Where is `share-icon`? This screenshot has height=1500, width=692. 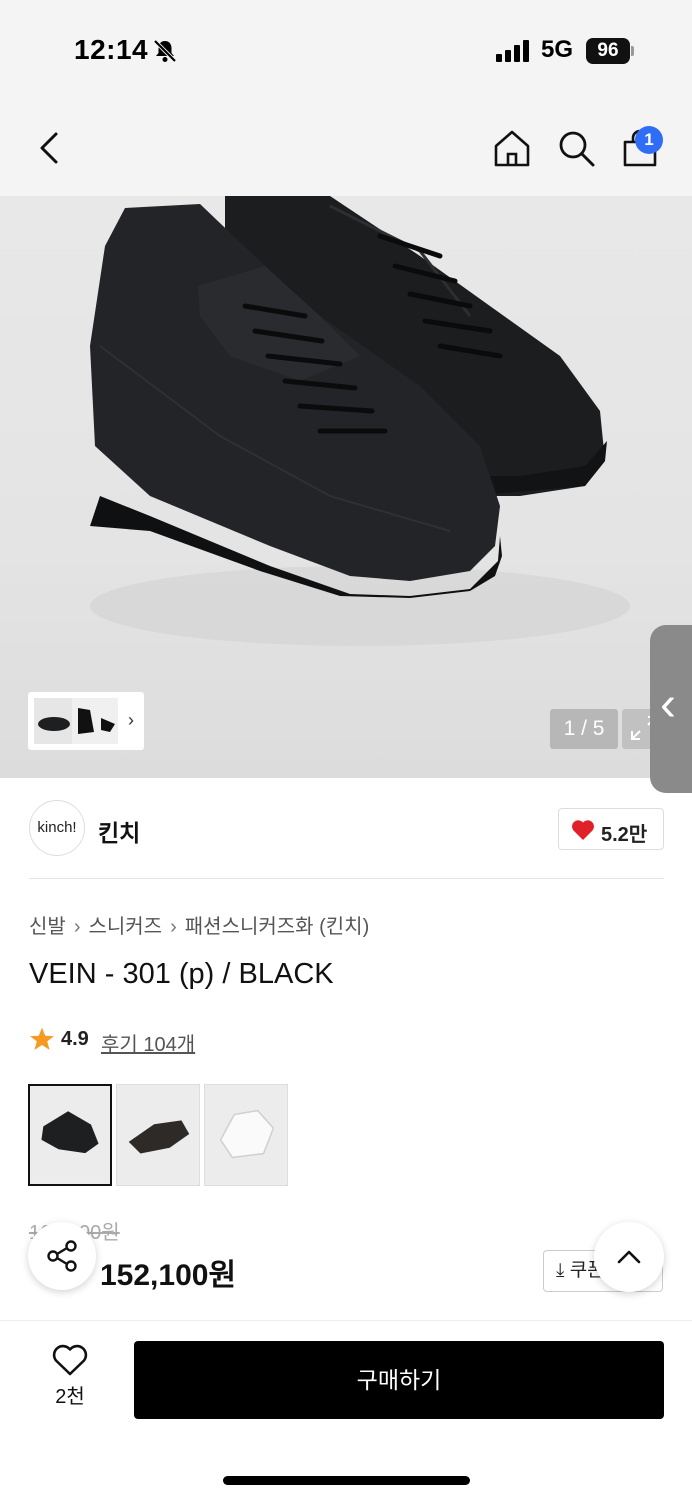 share-icon is located at coordinates (62, 1256).